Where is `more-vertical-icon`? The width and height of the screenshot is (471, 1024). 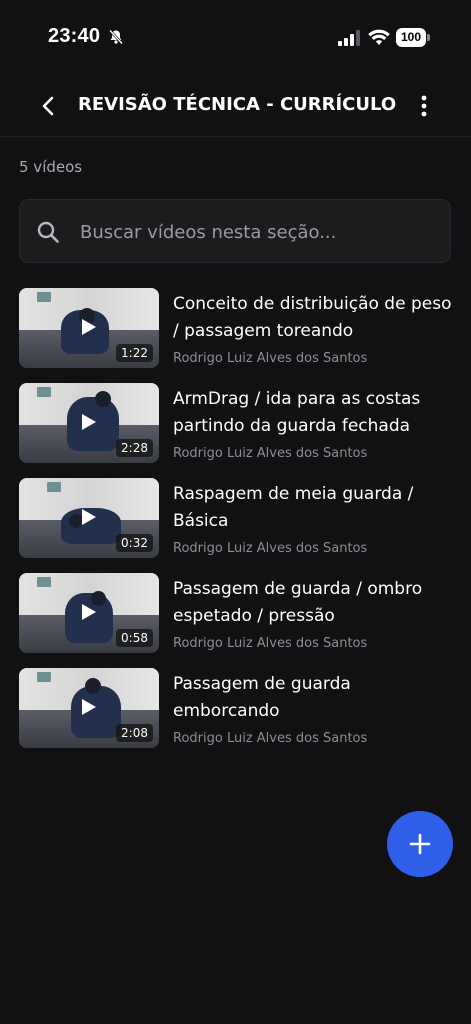 more-vertical-icon is located at coordinates (424, 106).